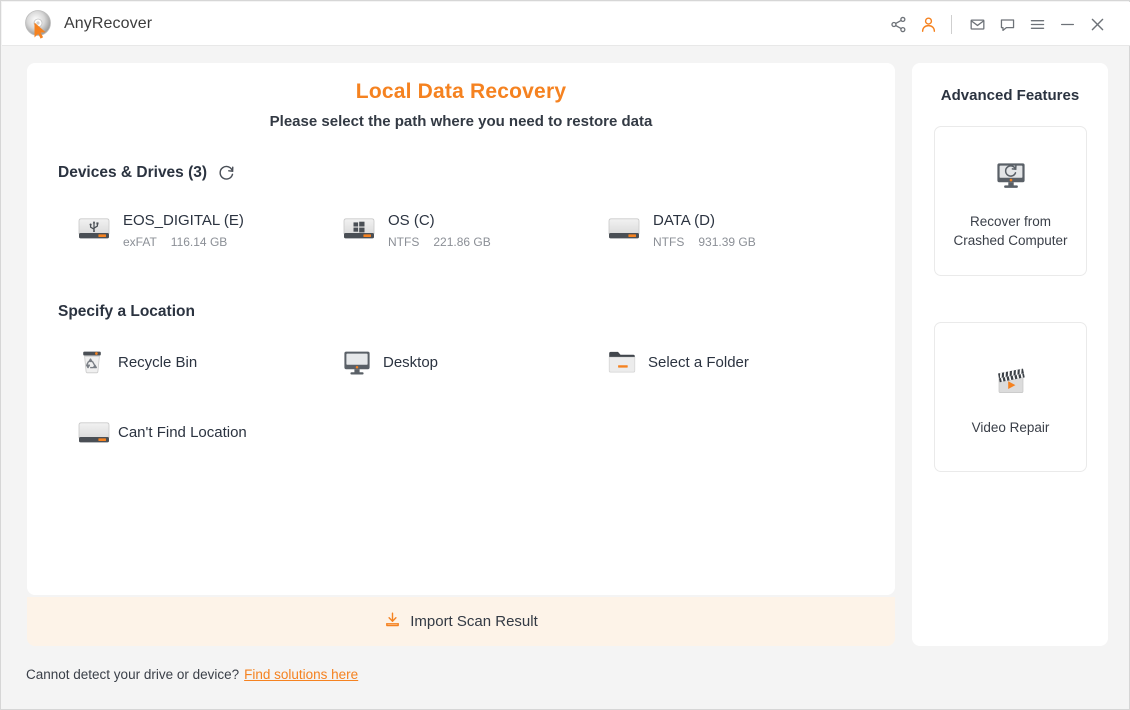 The width and height of the screenshot is (1130, 710). I want to click on drive-filesystem: exFAT, so click(140, 242).